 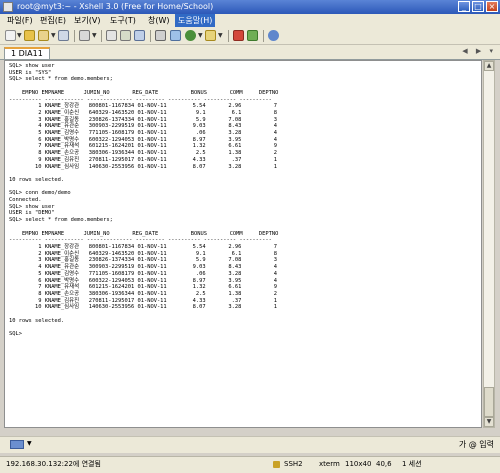 What do you see at coordinates (175, 35) in the screenshot?
I see `transfer-icon` at bounding box center [175, 35].